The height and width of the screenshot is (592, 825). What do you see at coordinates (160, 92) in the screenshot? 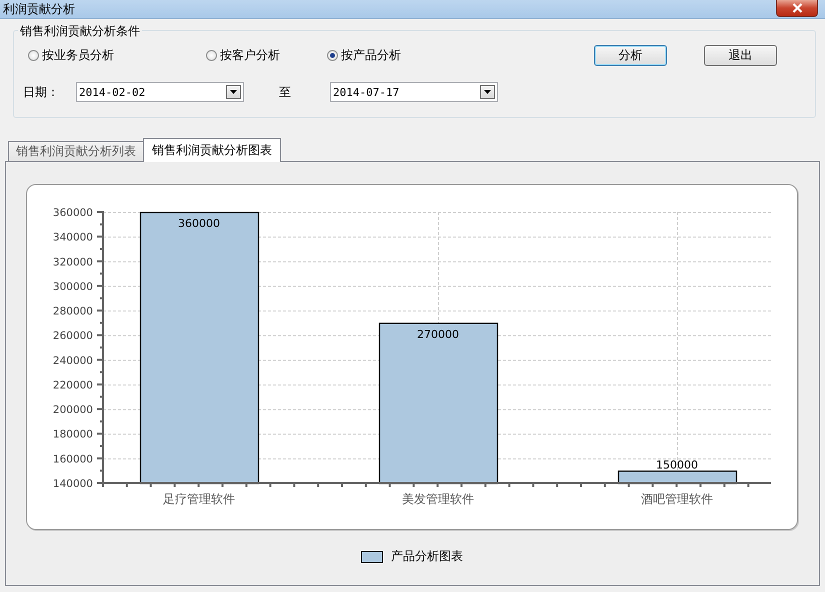
I see `date-field: 2014-02-02` at bounding box center [160, 92].